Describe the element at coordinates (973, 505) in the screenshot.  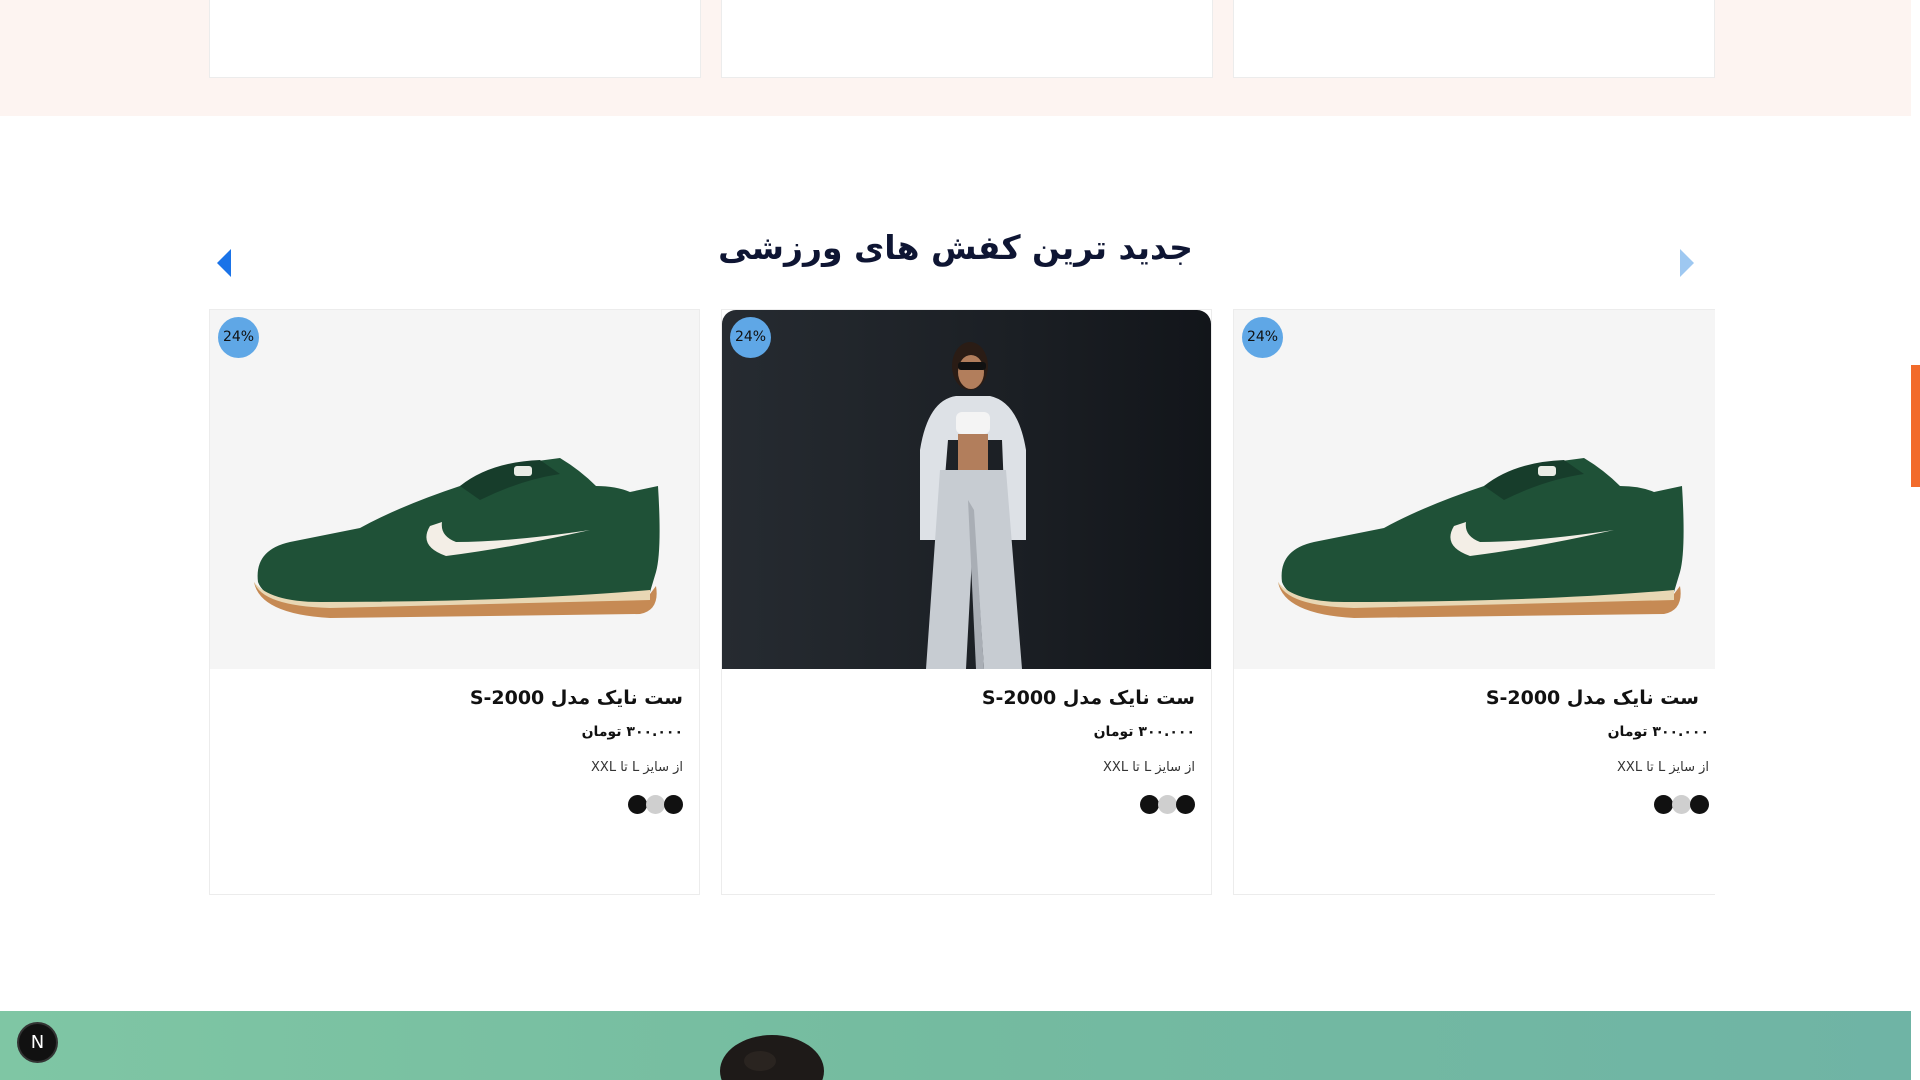
I see `woman-sweatsuit-image` at that location.